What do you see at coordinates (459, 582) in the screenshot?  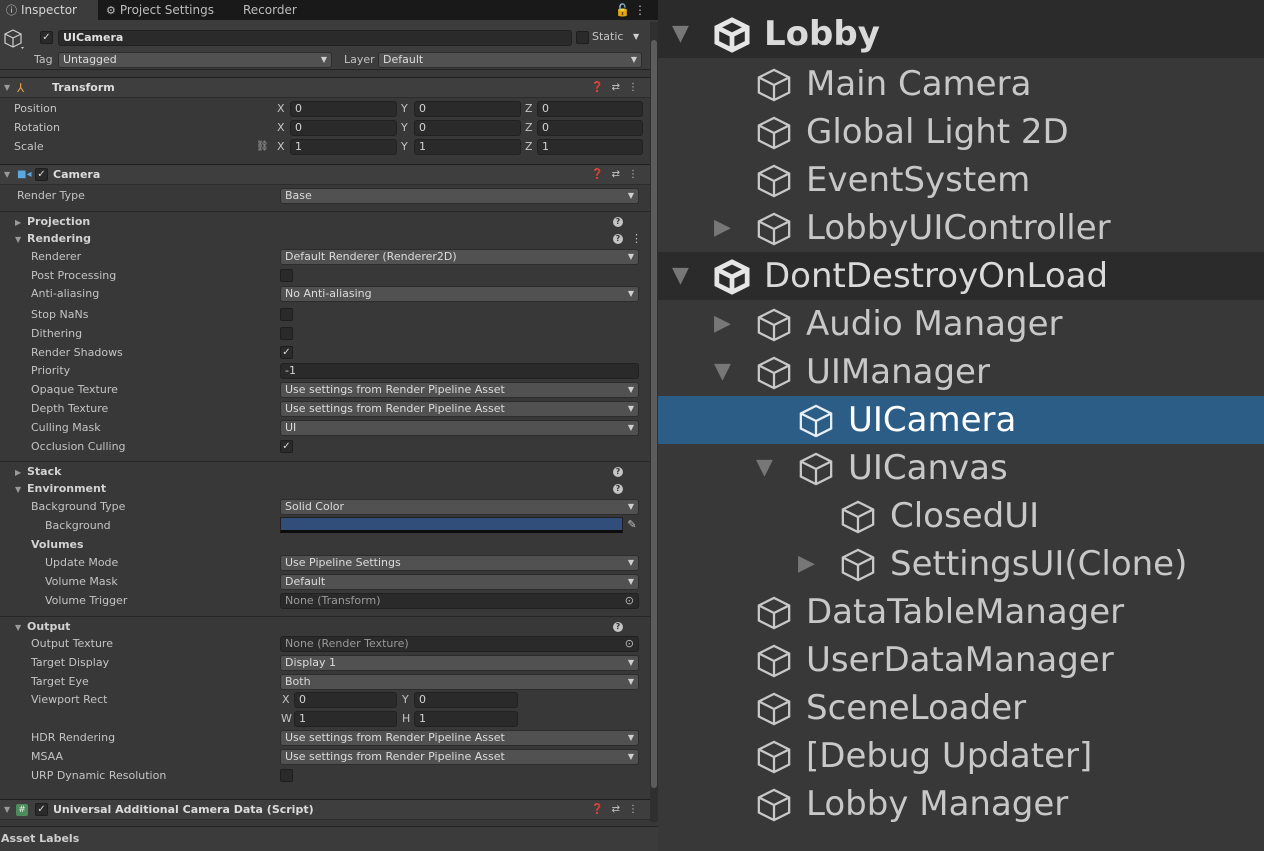 I see `volume-mask-dropdown: Default ▼` at bounding box center [459, 582].